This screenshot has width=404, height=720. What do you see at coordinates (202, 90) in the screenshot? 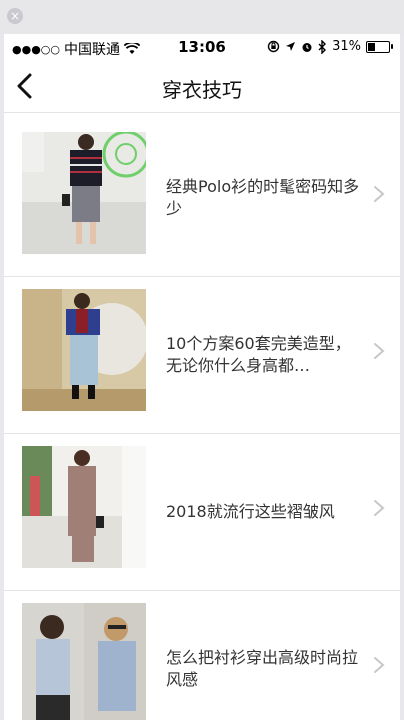
I see `page-title: 穿衣技巧` at bounding box center [202, 90].